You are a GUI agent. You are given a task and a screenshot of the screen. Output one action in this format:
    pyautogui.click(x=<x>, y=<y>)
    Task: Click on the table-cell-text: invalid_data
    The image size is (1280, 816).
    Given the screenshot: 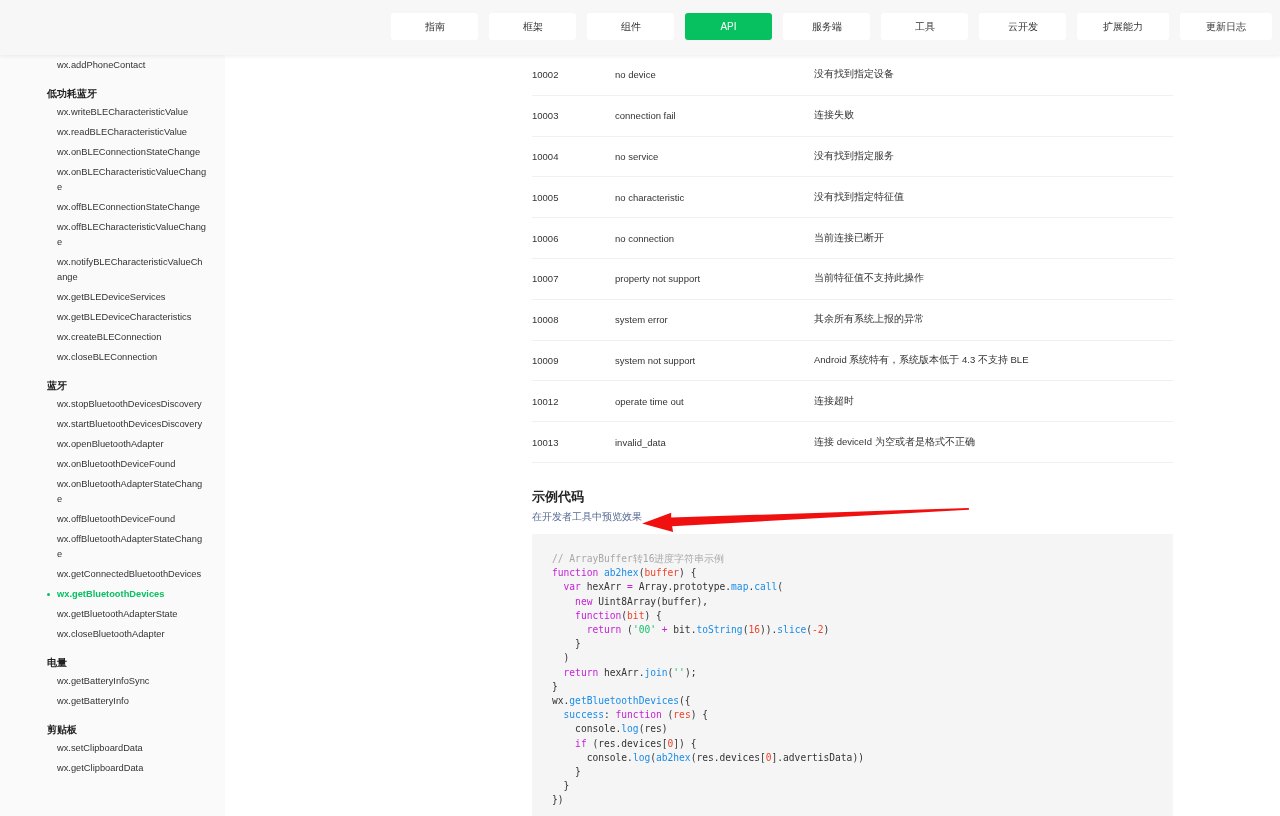 What is the action you would take?
    pyautogui.click(x=641, y=442)
    